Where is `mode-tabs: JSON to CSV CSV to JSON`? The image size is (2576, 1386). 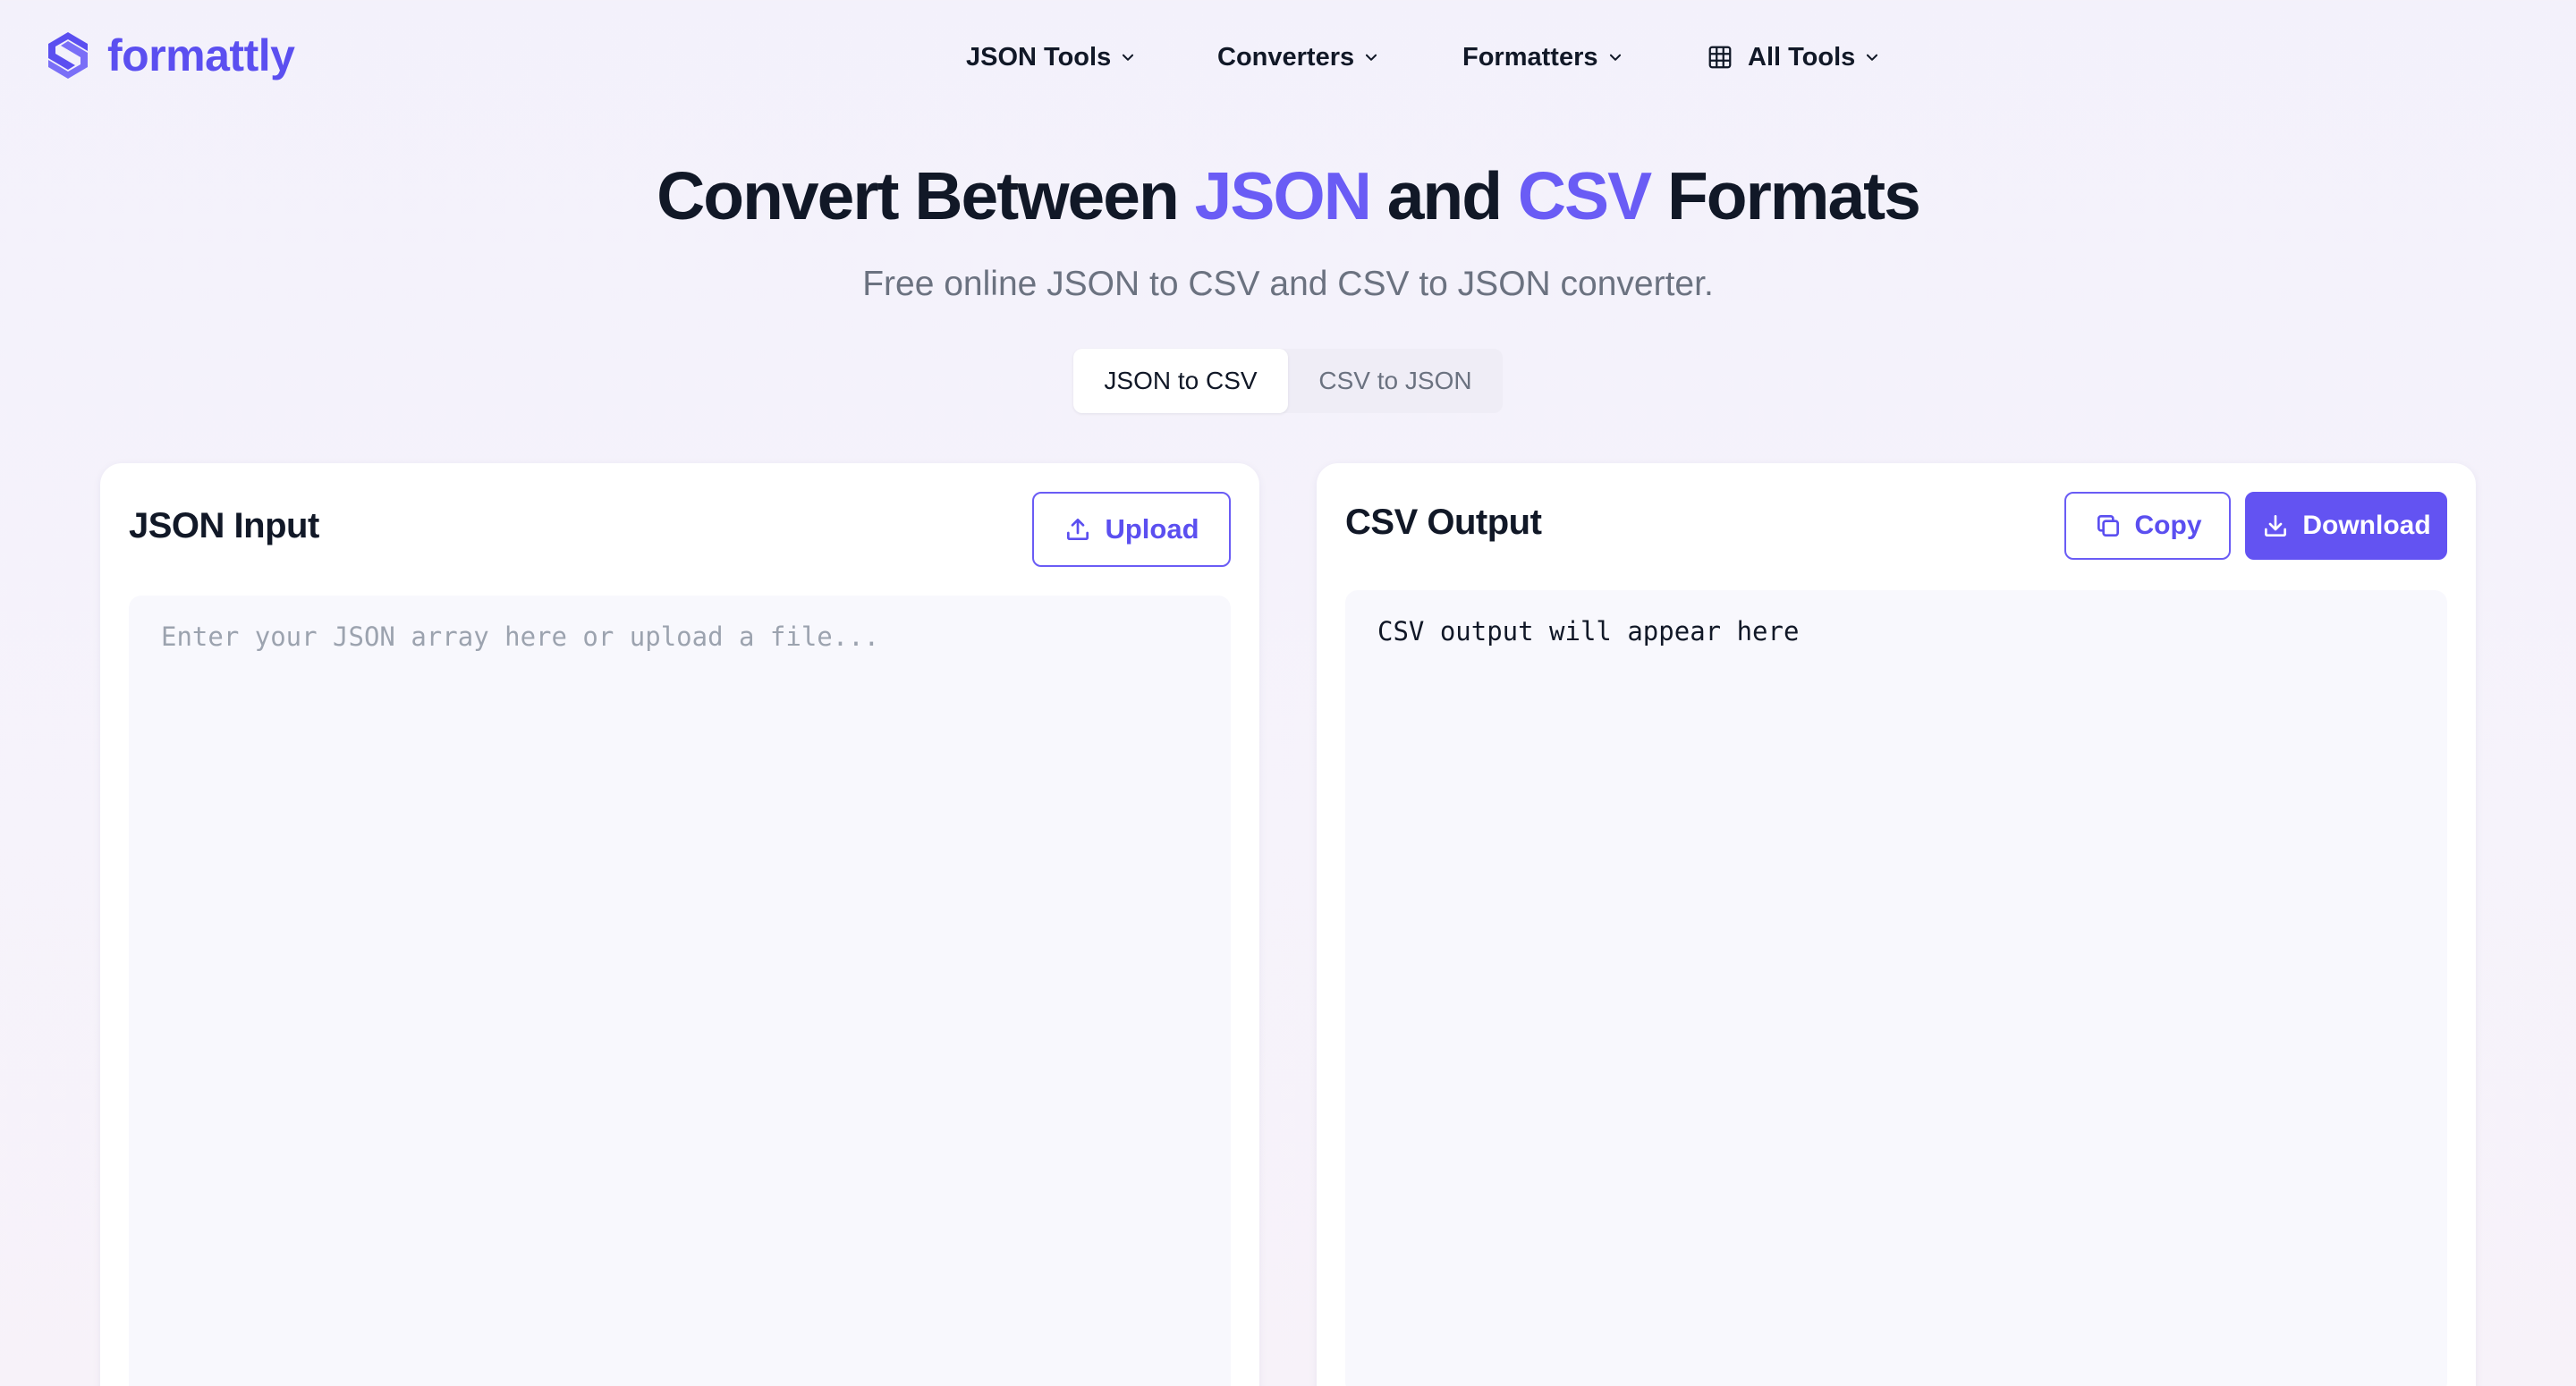
mode-tabs: JSON to CSV CSV to JSON is located at coordinates (1288, 381).